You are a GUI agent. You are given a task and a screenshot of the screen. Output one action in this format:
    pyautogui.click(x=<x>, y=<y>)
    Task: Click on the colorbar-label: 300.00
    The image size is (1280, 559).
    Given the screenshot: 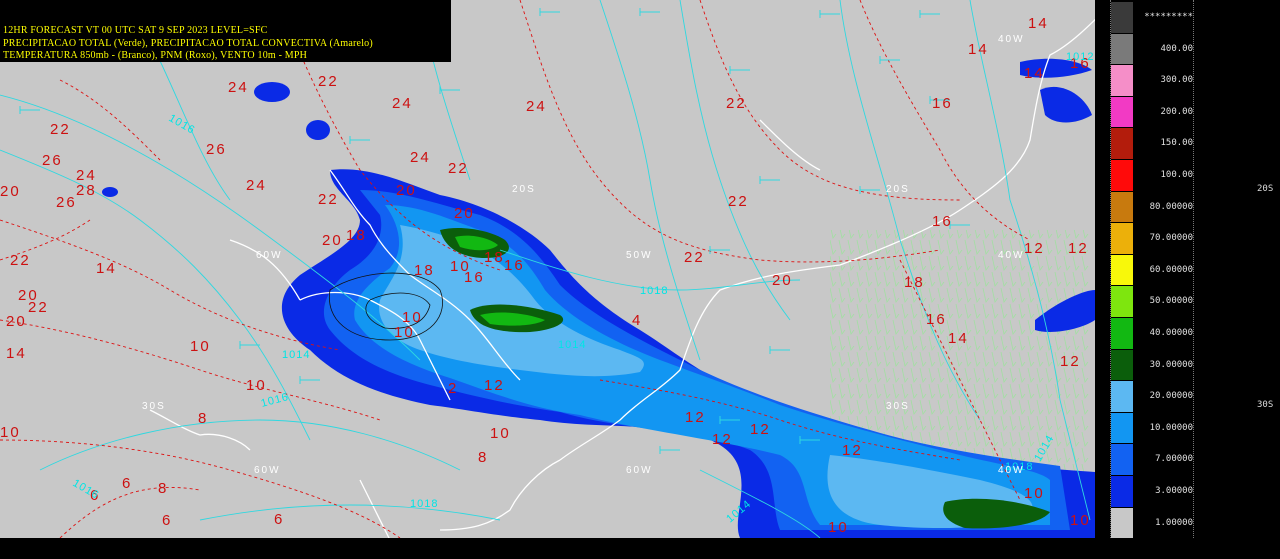 What is the action you would take?
    pyautogui.click(x=1176, y=80)
    